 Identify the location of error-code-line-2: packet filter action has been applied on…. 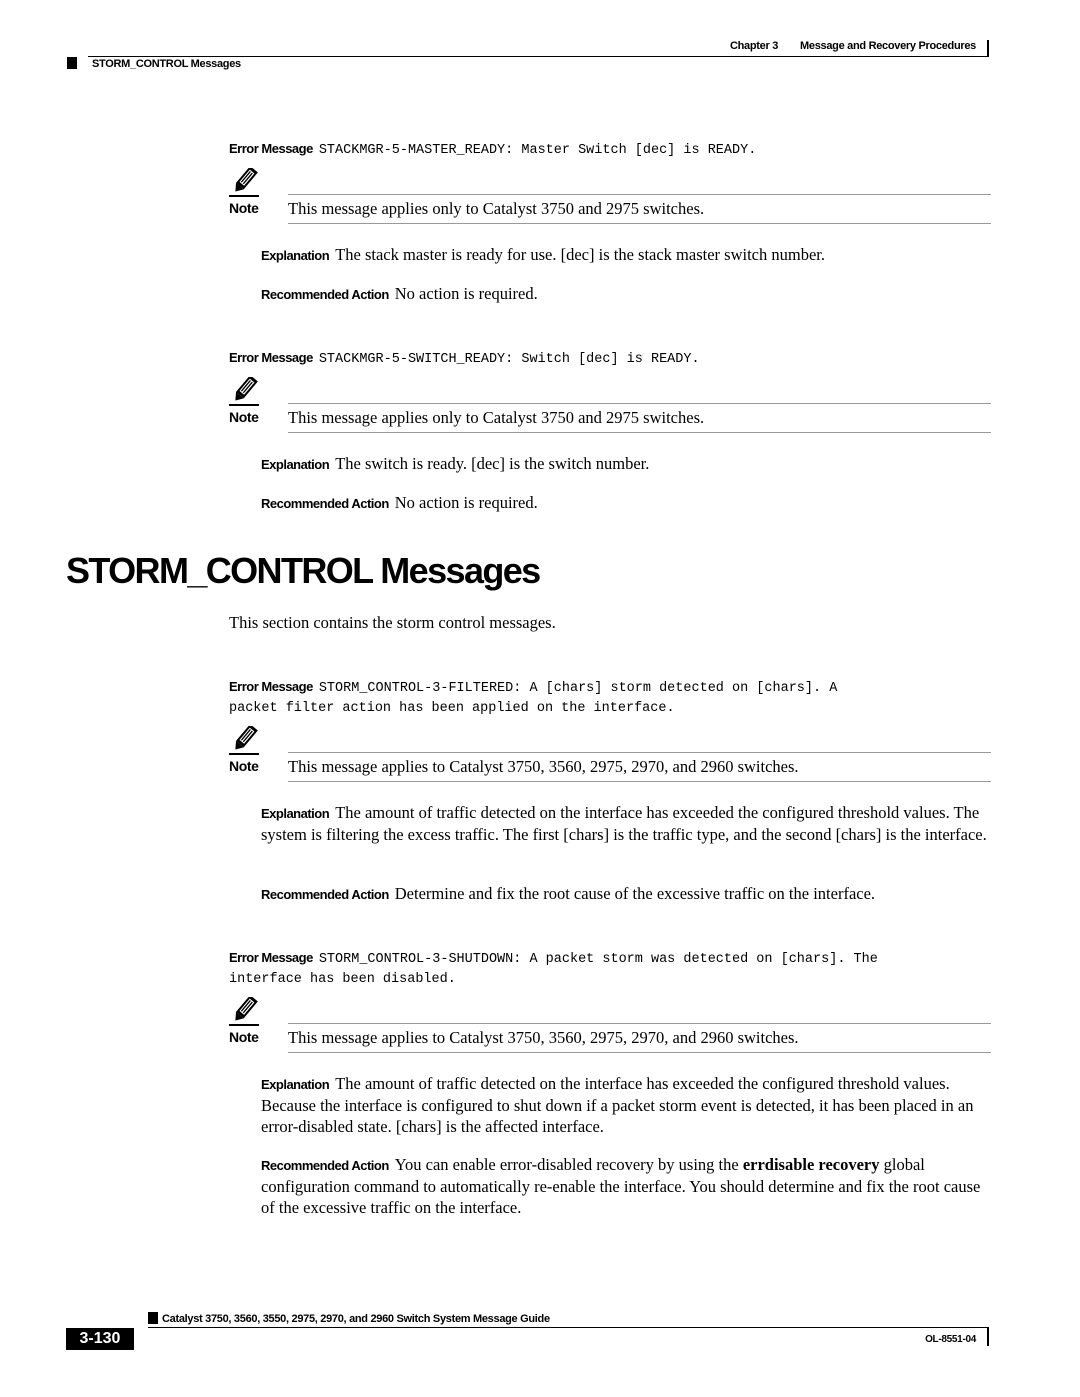
(452, 708).